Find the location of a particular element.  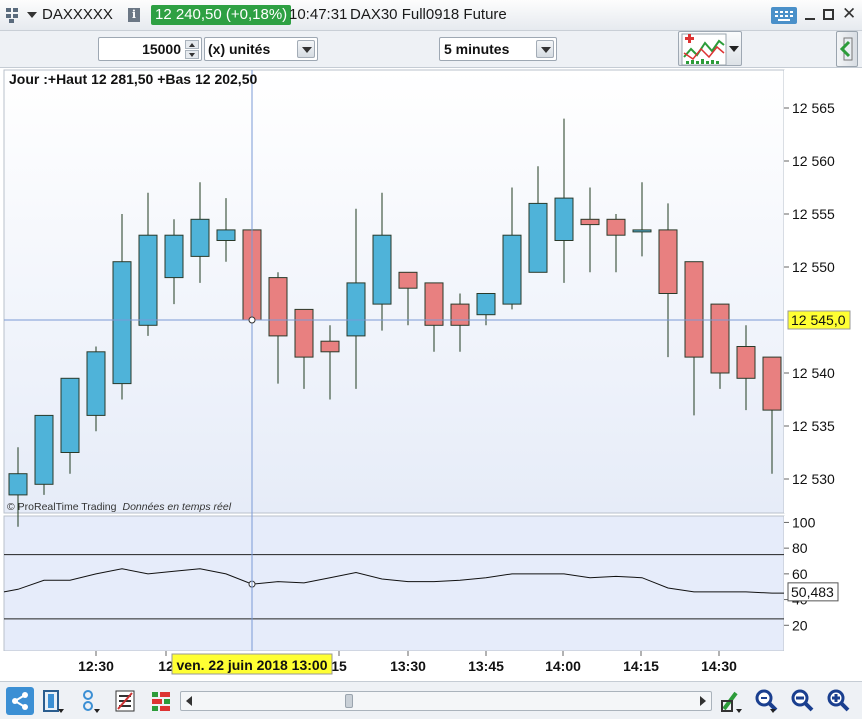

unit-select-value: (x) unités is located at coordinates (239, 49).